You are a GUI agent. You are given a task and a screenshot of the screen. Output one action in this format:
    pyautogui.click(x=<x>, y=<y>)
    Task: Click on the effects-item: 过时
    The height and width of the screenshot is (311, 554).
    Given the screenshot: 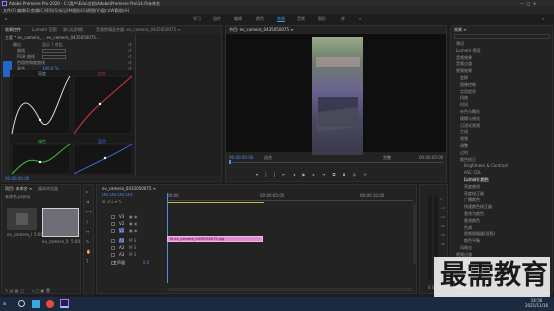 What is the action you would take?
    pyautogui.click(x=464, y=152)
    